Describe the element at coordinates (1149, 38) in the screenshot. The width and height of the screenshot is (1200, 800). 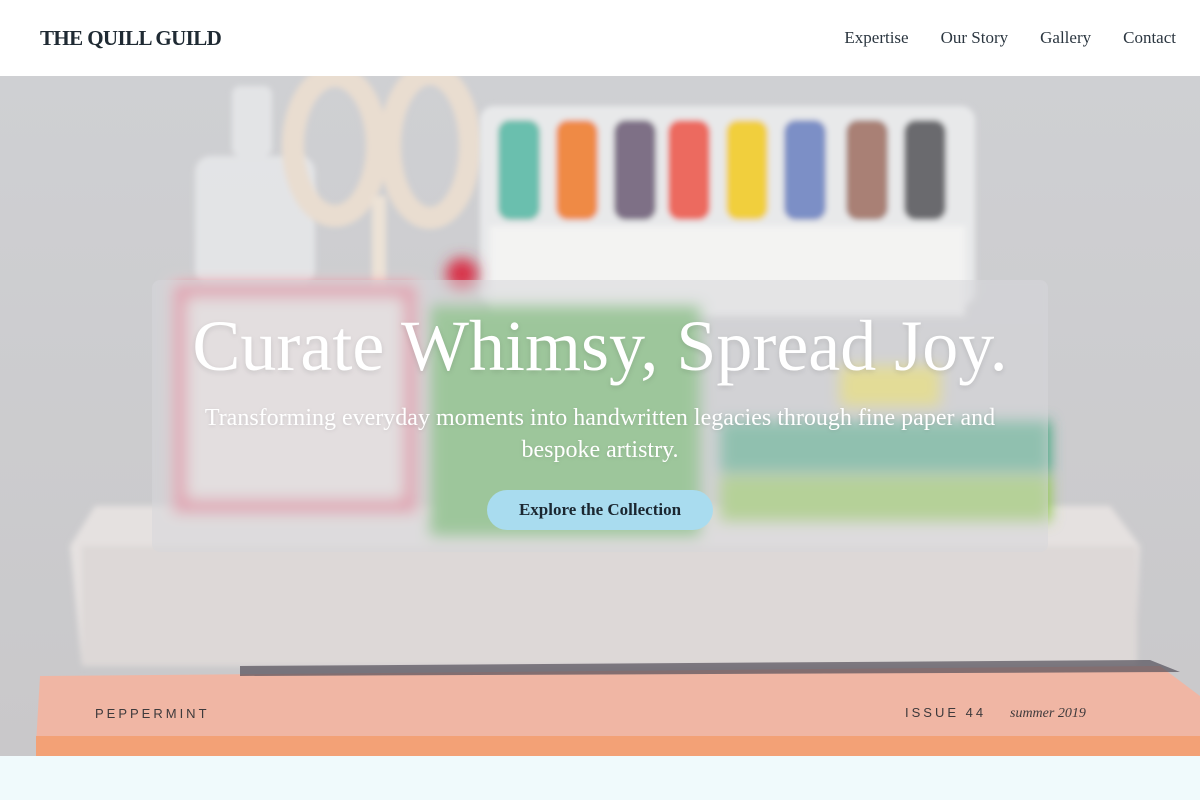
I see `nav-link-contact: Contact` at that location.